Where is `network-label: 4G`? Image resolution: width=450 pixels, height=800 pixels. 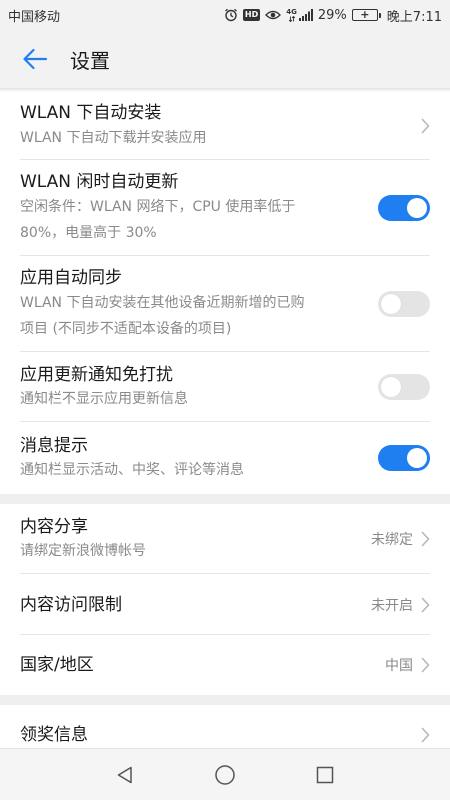 network-label: 4G is located at coordinates (291, 11).